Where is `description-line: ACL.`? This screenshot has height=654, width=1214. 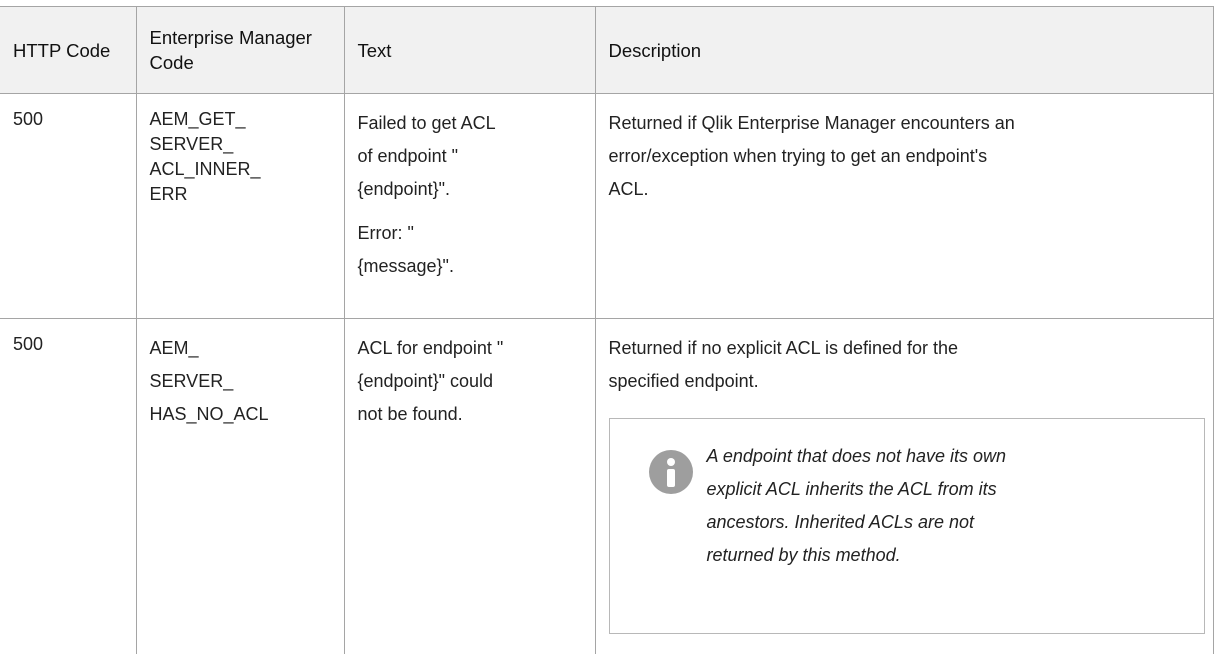
description-line: ACL. is located at coordinates (628, 189).